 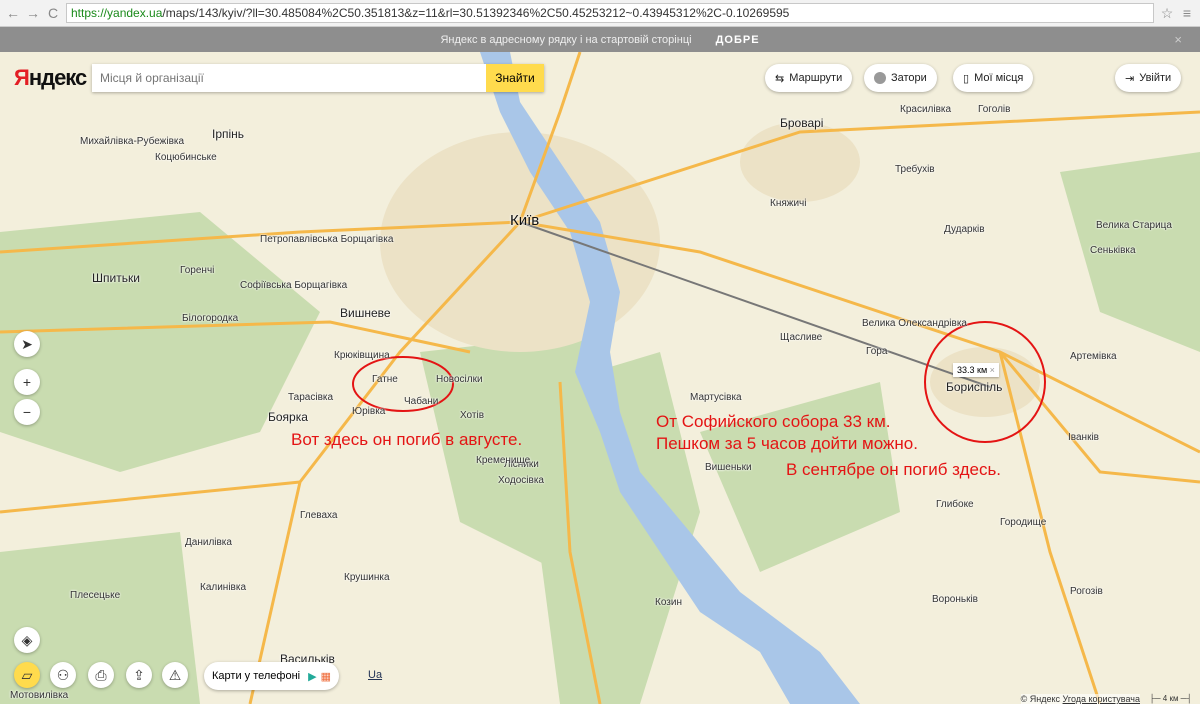 What do you see at coordinates (738, 40) in the screenshot?
I see `banner-ok-button: ДОБРЕ` at bounding box center [738, 40].